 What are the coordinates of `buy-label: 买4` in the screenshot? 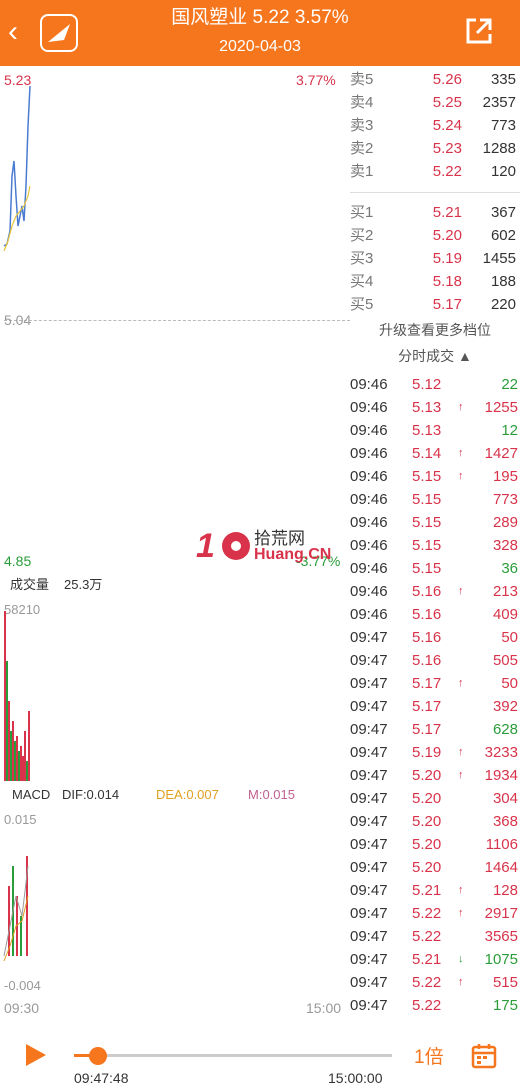 It's located at (362, 281).